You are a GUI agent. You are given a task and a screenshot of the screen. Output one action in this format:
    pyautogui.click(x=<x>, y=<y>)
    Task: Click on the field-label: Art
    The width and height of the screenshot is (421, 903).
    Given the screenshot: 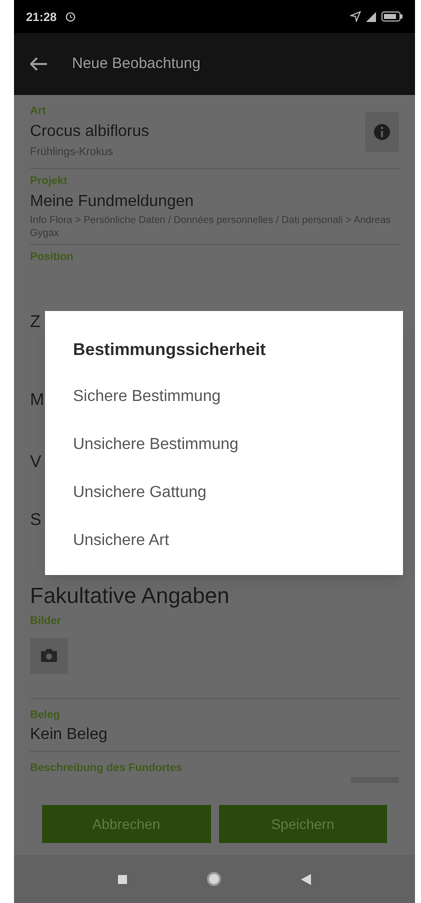 What is the action you would take?
    pyautogui.click(x=38, y=111)
    